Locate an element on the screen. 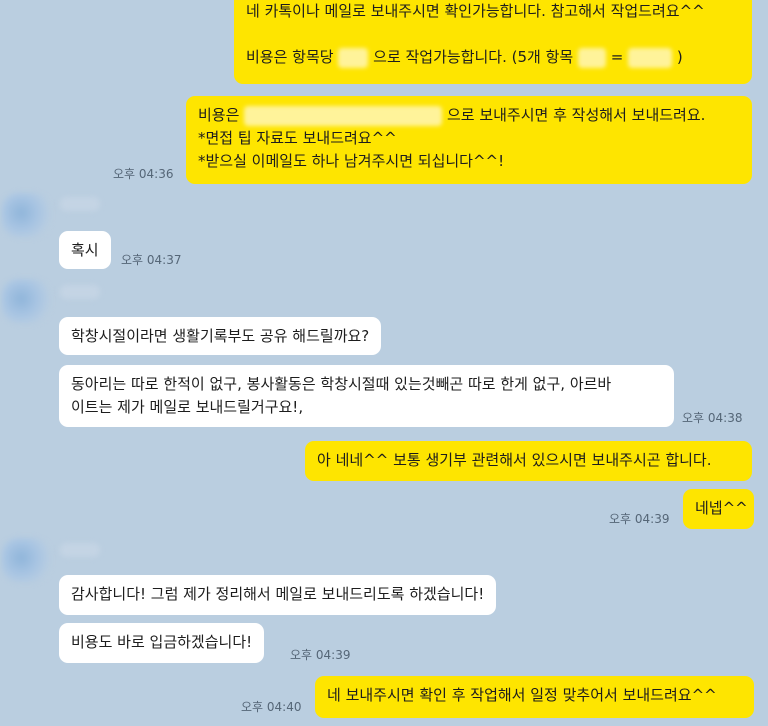  message-timestamp: 오후 04:37 is located at coordinates (151, 260).